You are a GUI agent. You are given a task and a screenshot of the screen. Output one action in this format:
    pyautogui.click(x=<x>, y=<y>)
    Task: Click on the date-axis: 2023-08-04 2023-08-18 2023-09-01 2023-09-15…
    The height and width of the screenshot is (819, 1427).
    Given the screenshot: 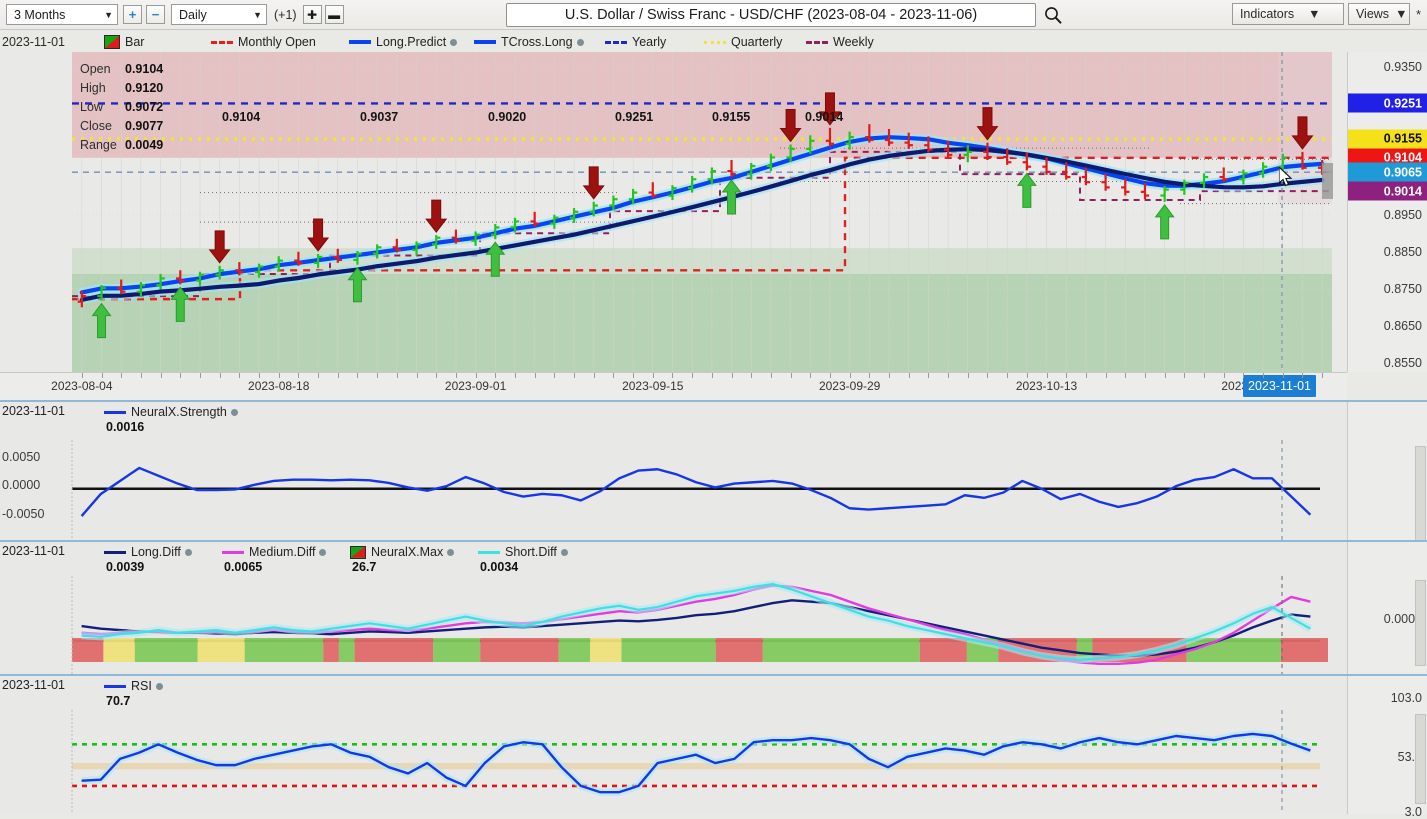 What is the action you would take?
    pyautogui.click(x=673, y=386)
    